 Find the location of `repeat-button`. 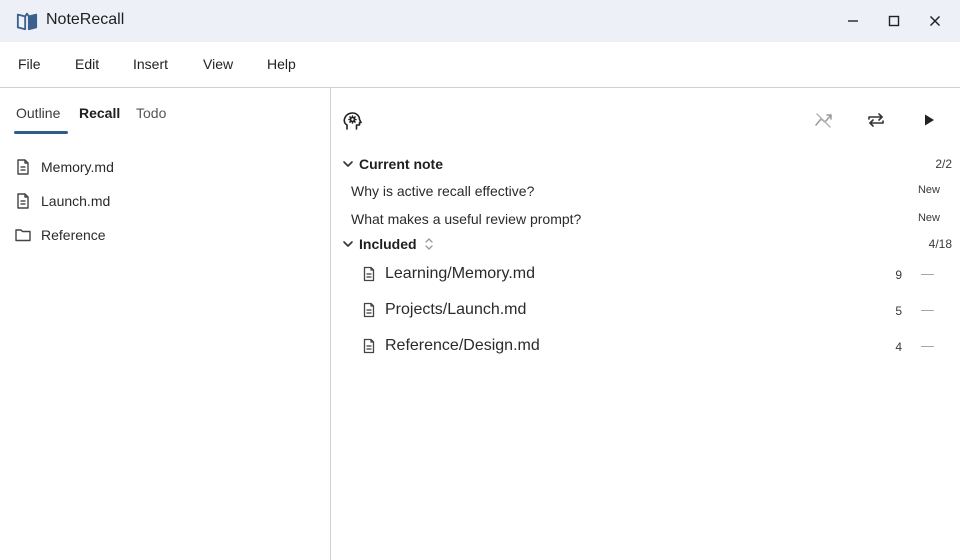

repeat-button is located at coordinates (876, 120).